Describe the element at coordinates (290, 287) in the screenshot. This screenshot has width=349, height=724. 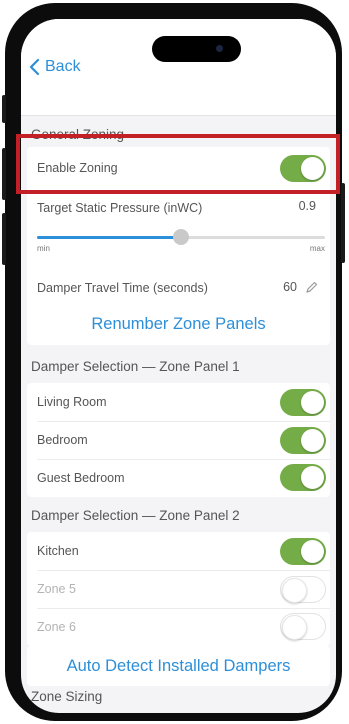
I see `damper-travel-value: 60` at that location.